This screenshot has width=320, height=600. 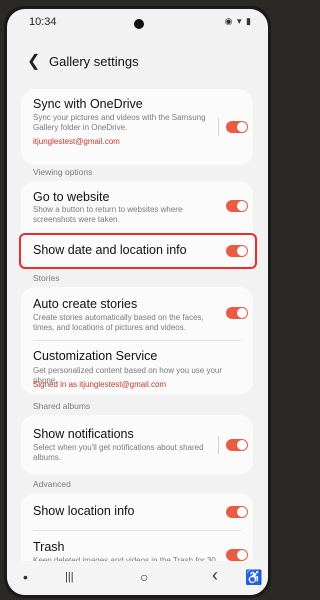 What do you see at coordinates (238, 21) in the screenshot?
I see `status-icons: ◉ ▾ ▮` at bounding box center [238, 21].